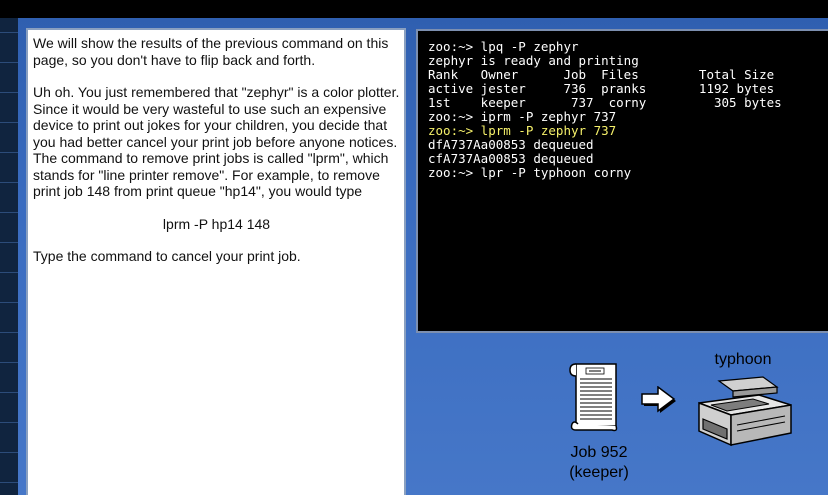  Describe the element at coordinates (745, 411) in the screenshot. I see `printer-icon` at that location.